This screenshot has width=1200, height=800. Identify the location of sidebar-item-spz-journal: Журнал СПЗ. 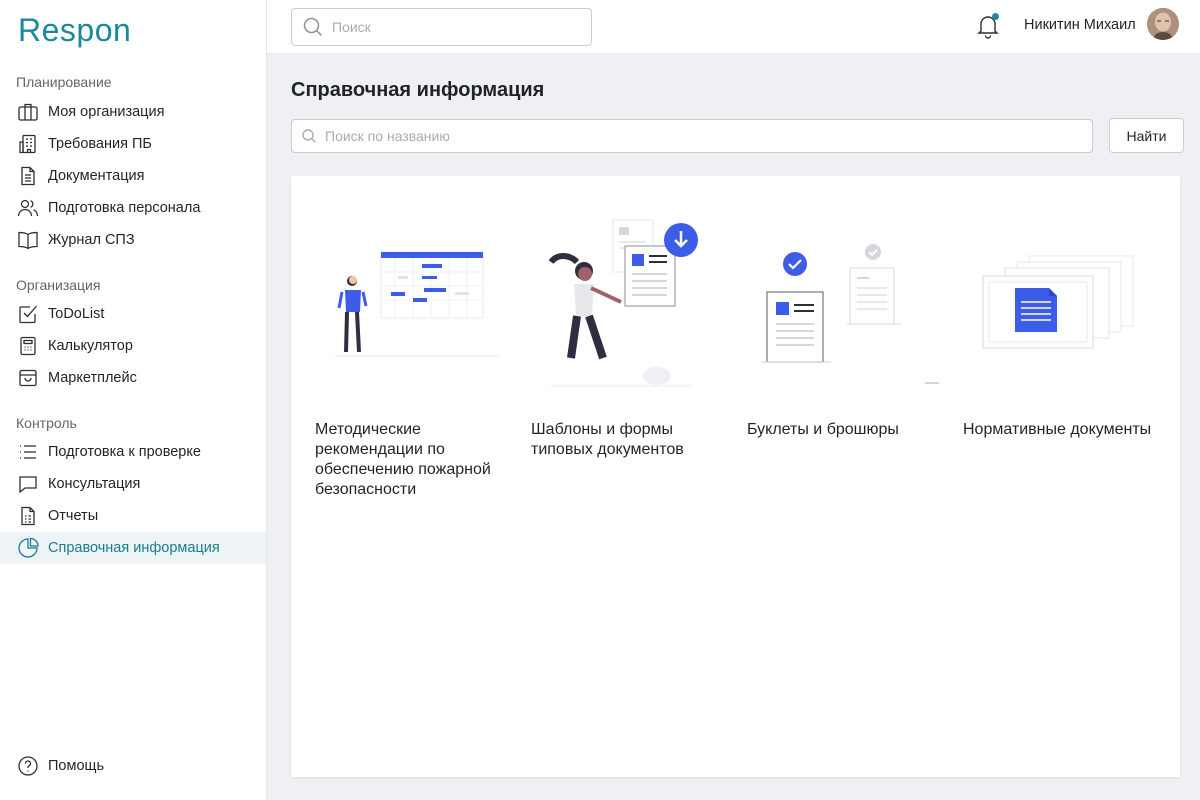
(133, 240).